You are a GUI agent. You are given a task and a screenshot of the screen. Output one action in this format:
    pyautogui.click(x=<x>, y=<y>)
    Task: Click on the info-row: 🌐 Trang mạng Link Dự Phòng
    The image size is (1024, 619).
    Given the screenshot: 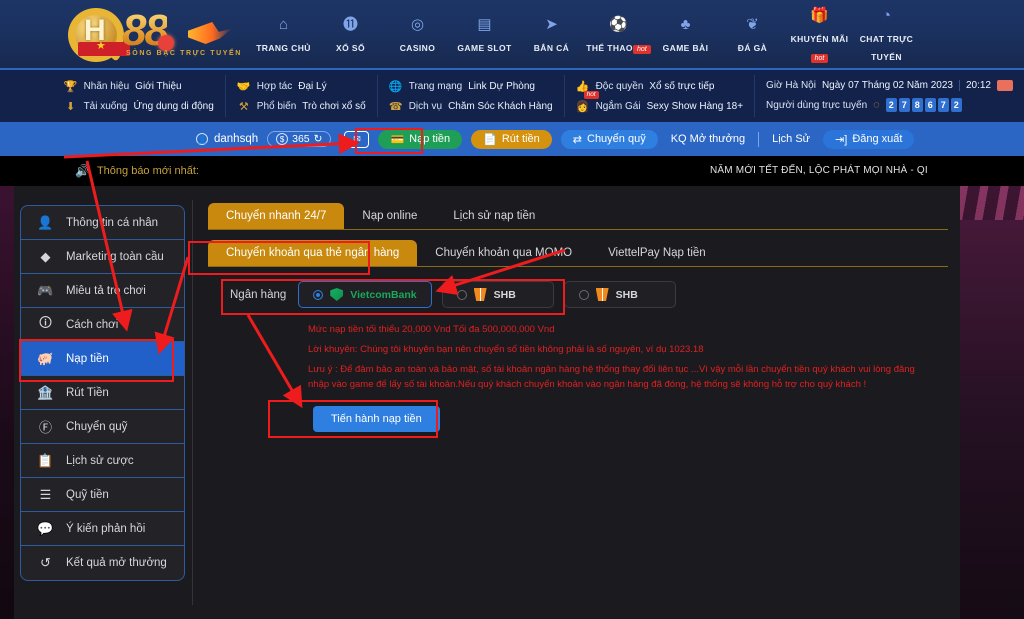 What is the action you would take?
    pyautogui.click(x=471, y=86)
    